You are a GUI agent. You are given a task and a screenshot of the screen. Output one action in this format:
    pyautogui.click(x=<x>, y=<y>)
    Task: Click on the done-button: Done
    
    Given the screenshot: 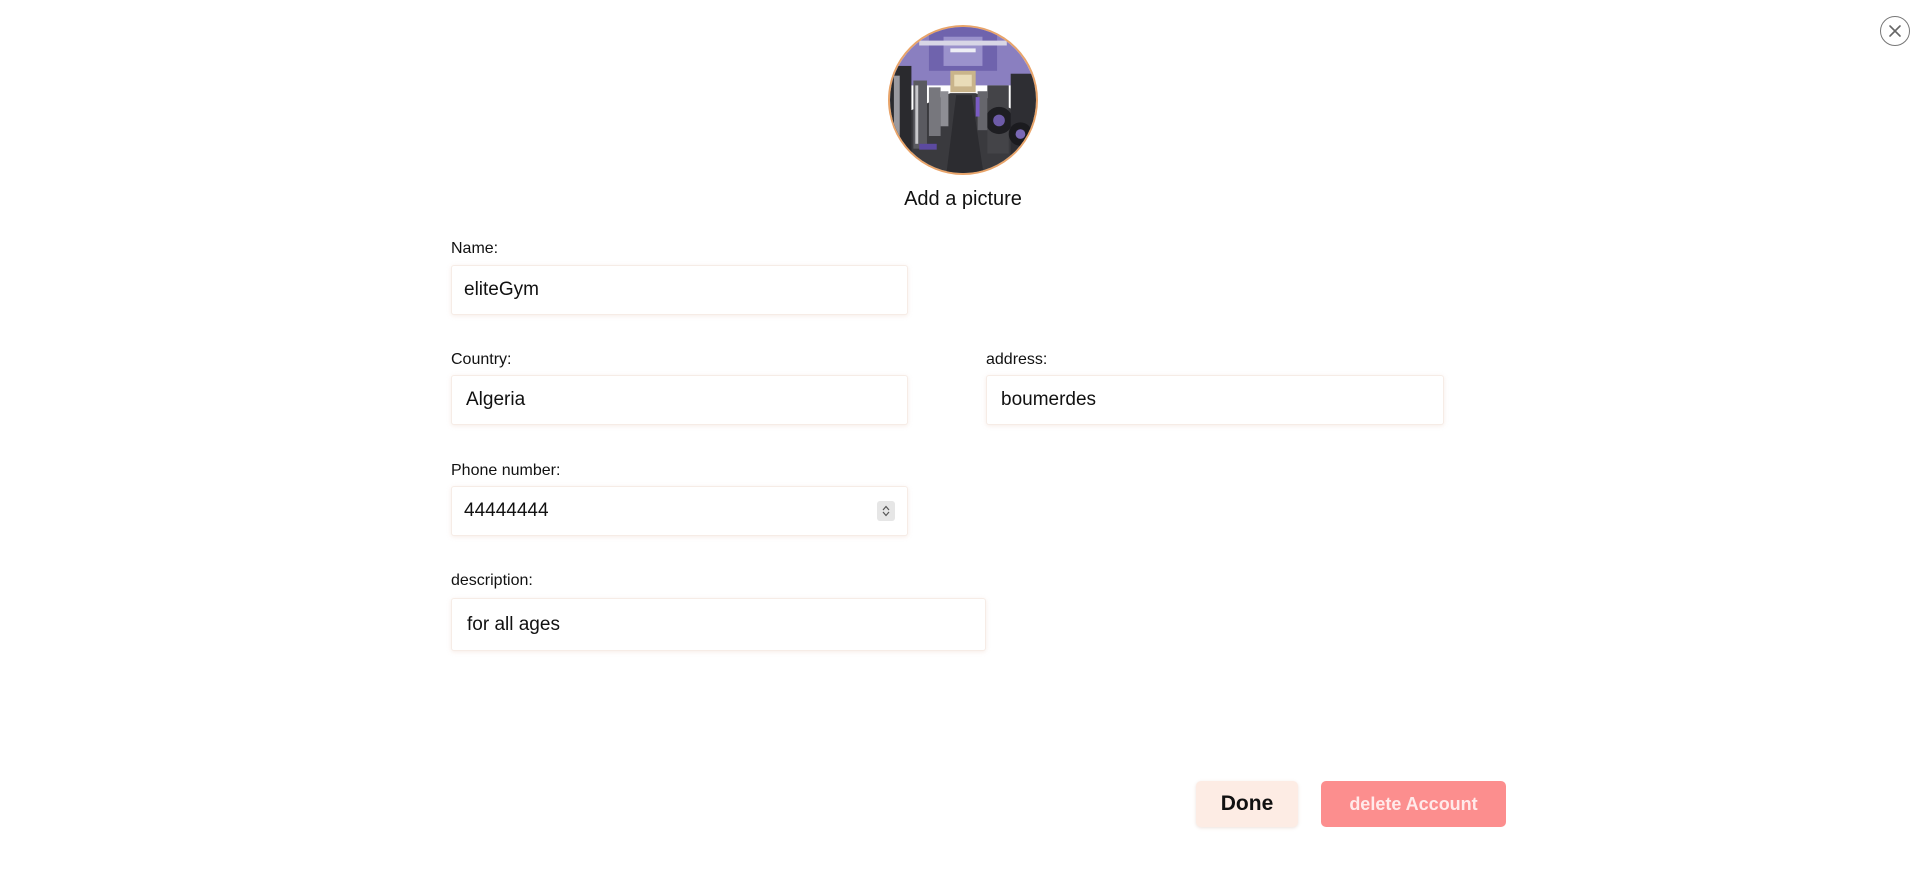 What is the action you would take?
    pyautogui.click(x=1247, y=804)
    